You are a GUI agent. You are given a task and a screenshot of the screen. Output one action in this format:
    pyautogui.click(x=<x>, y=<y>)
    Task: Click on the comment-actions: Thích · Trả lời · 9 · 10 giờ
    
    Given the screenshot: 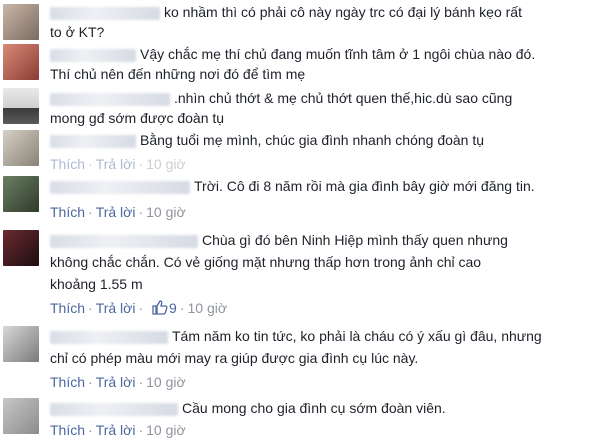 What is the action you would take?
    pyautogui.click(x=320, y=308)
    